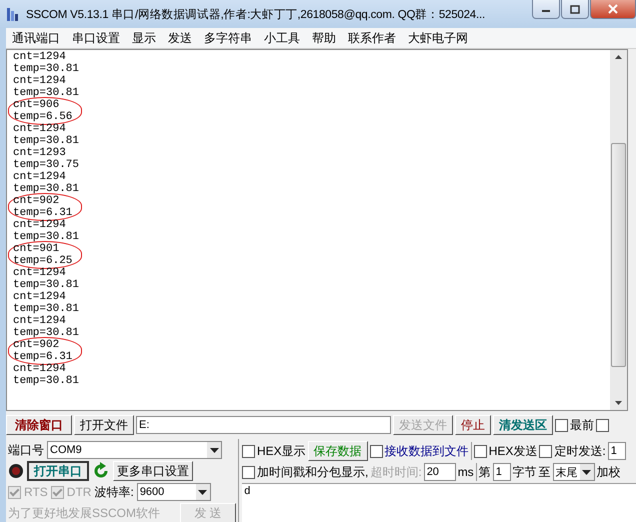  Describe the element at coordinates (546, 9) in the screenshot. I see `minimize-button` at that location.